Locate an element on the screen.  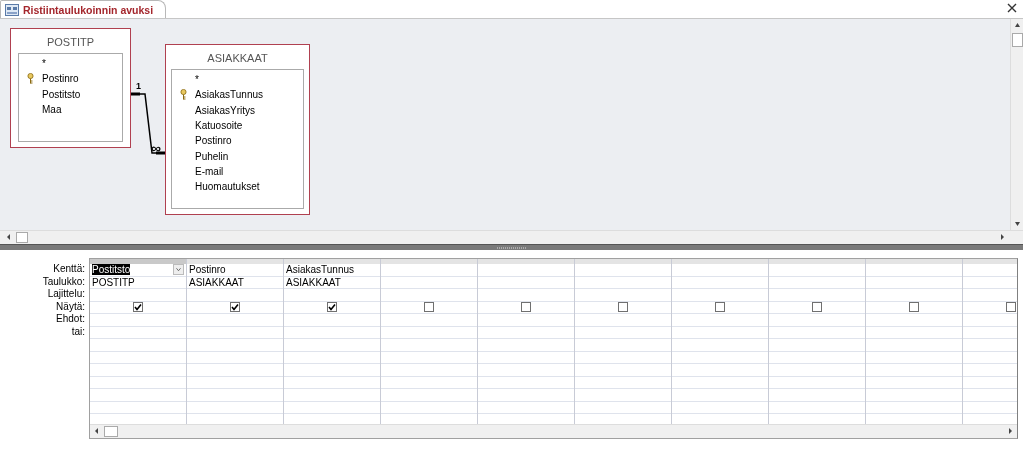
row-label: Taulukko: is located at coordinates (63, 281).